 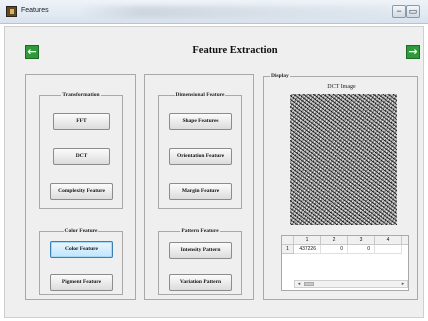 I want to click on fft-button: FFT, so click(x=81, y=121).